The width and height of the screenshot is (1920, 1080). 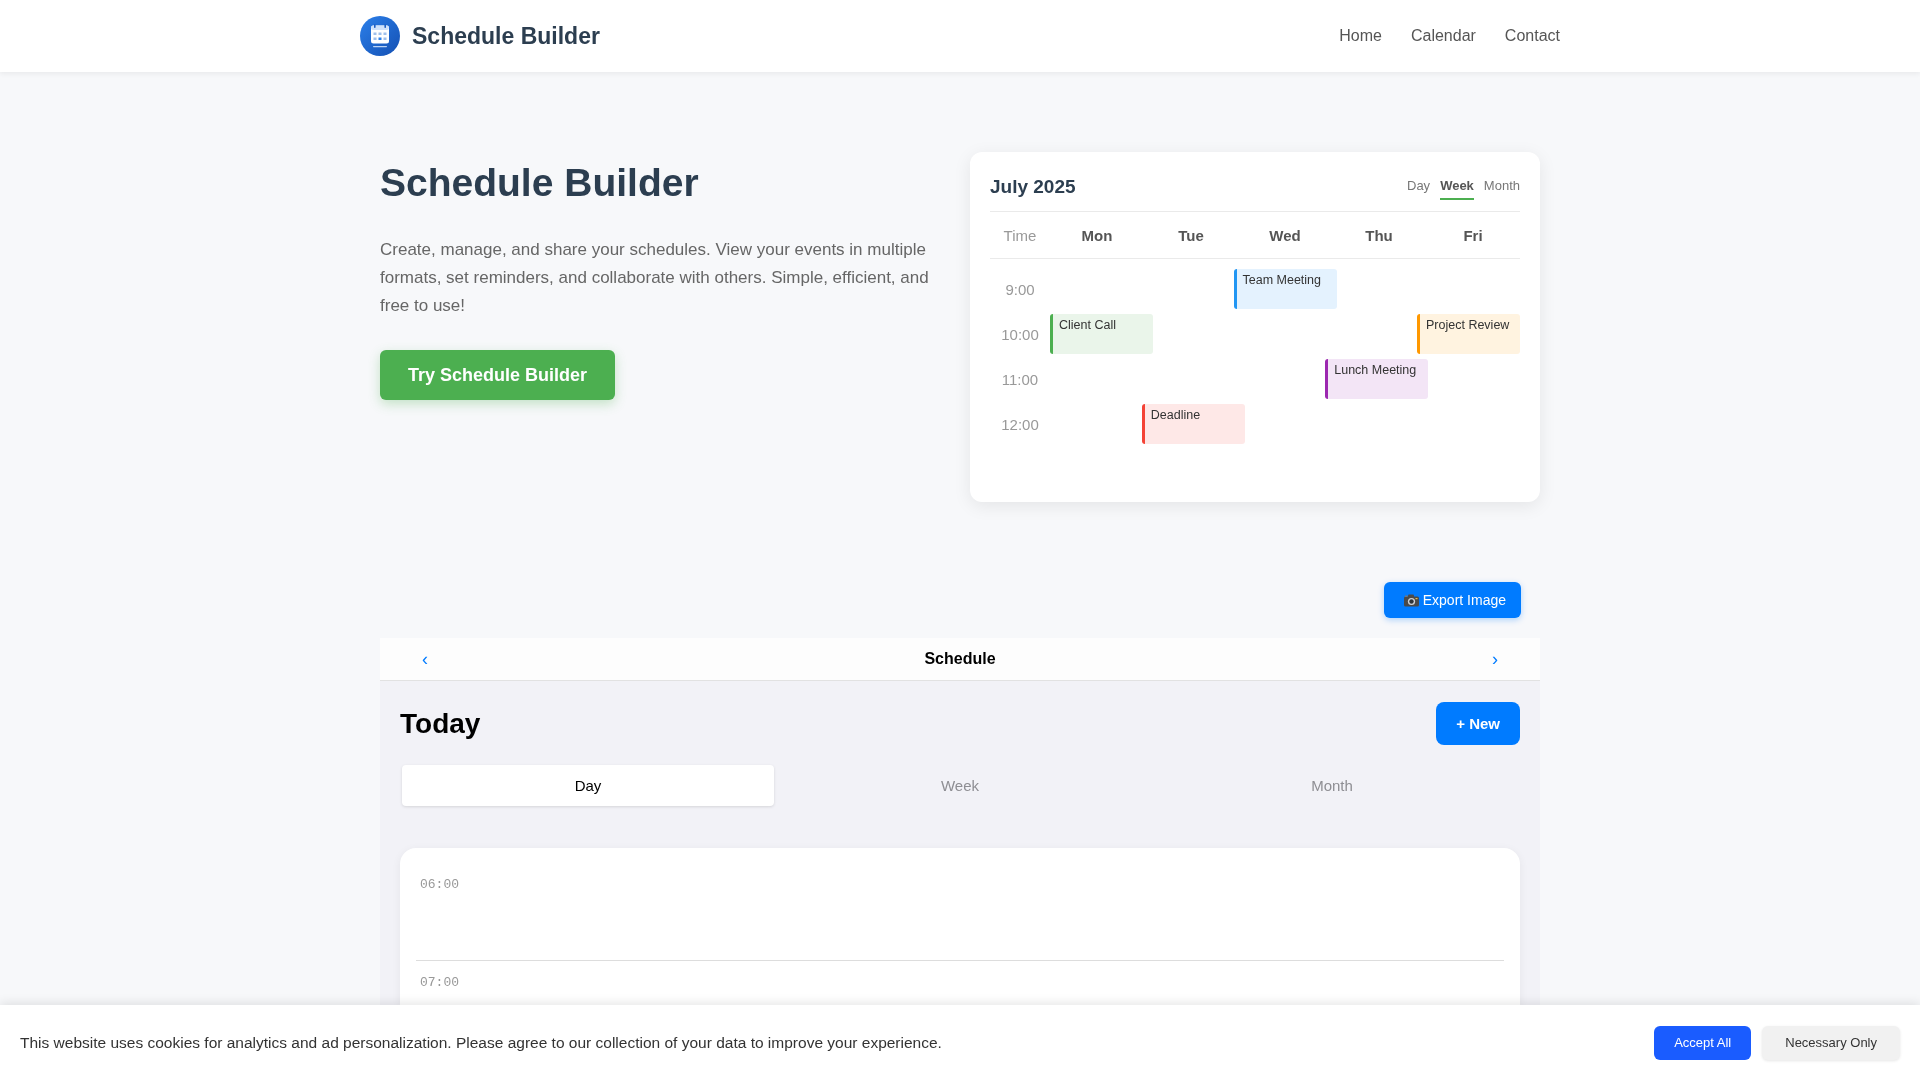 I want to click on hour-label: 07:00, so click(x=439, y=982).